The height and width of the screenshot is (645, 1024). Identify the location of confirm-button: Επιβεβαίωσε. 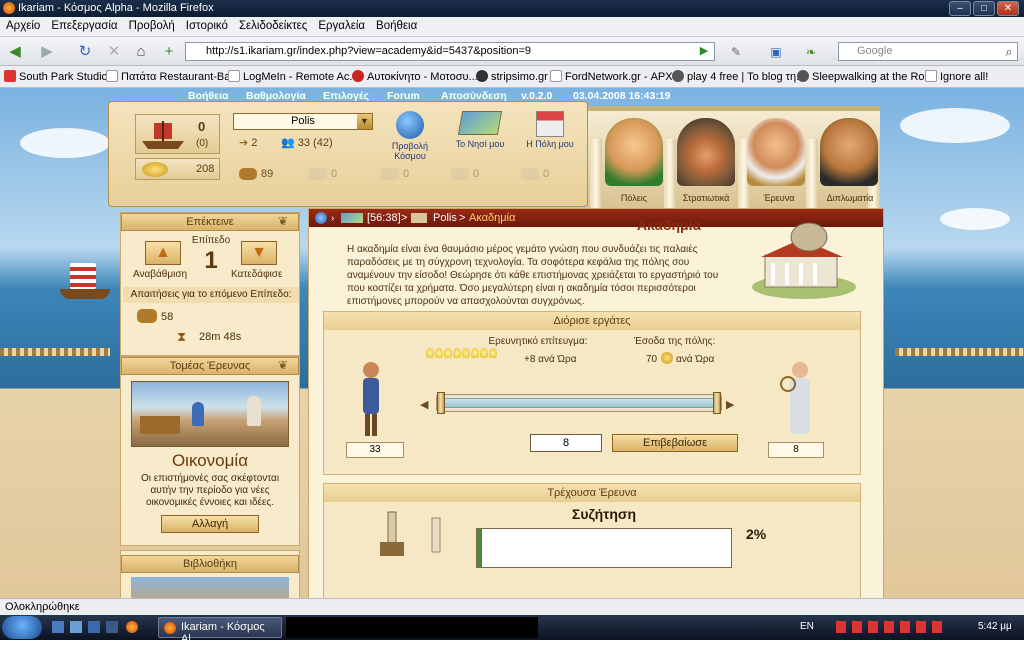
(675, 443).